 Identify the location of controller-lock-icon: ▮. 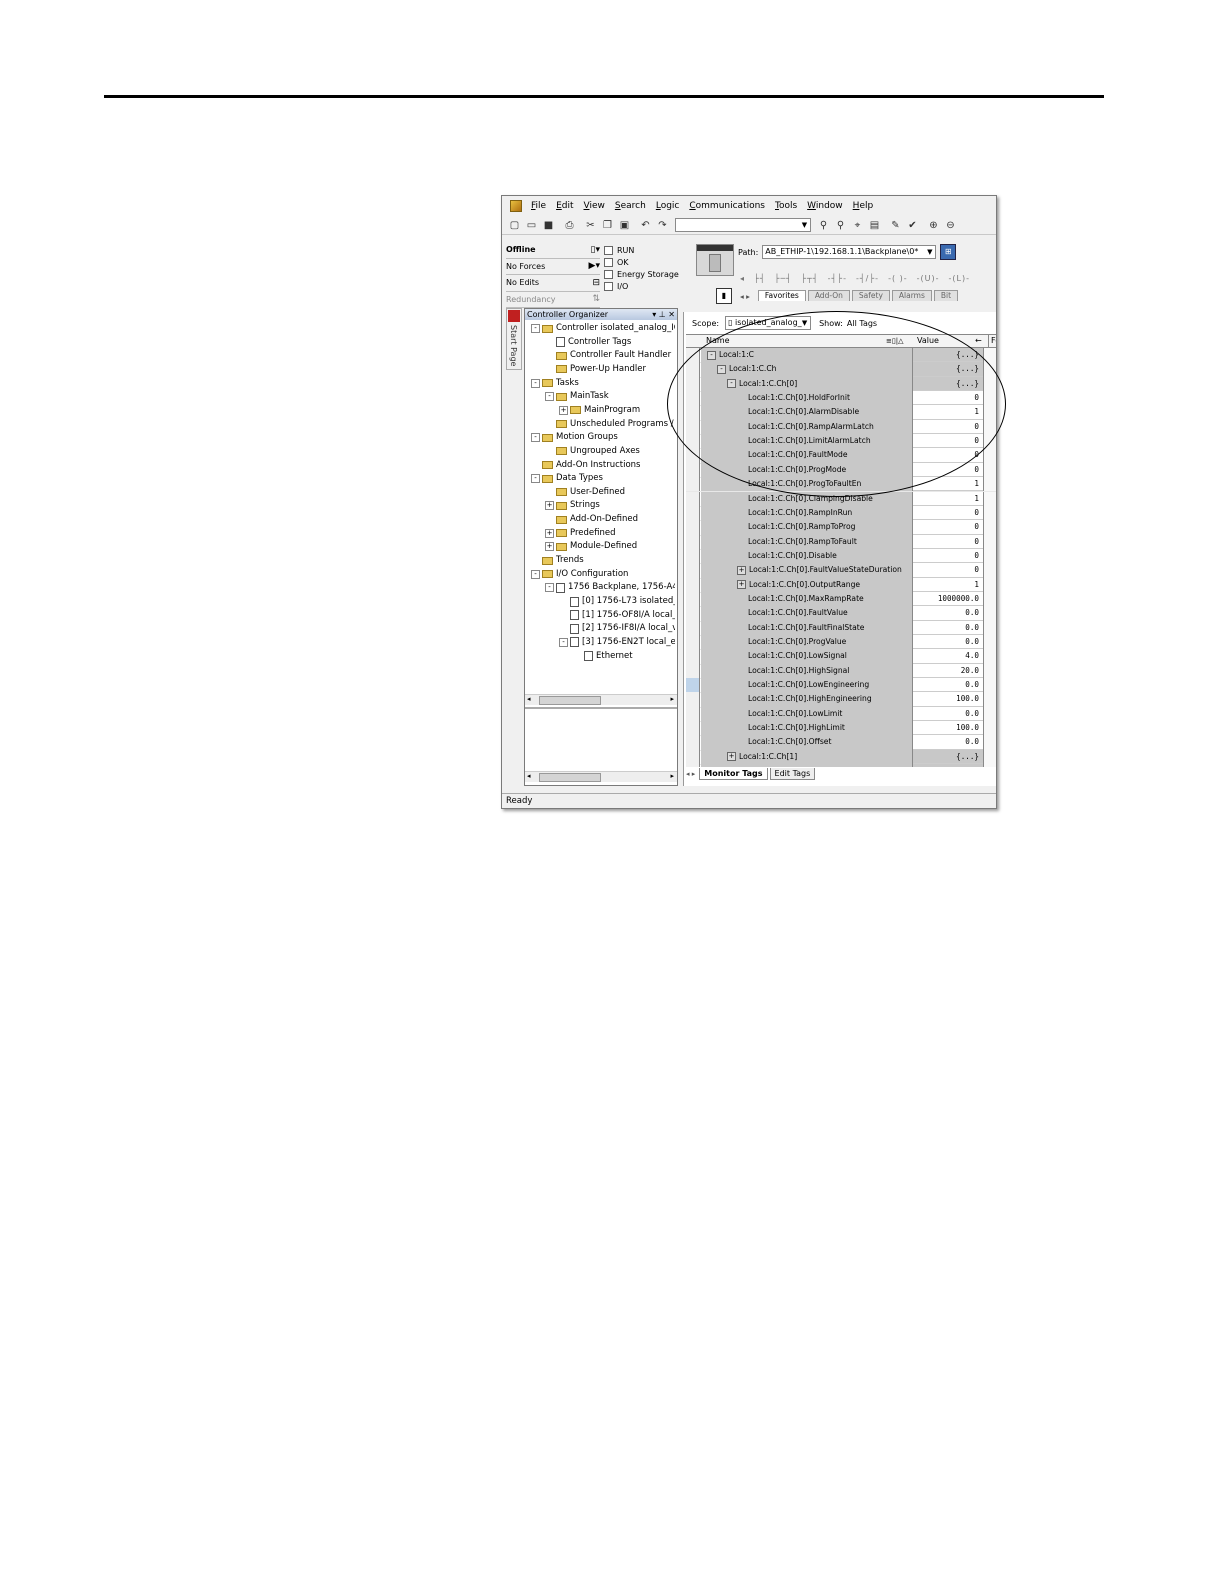
(724, 296).